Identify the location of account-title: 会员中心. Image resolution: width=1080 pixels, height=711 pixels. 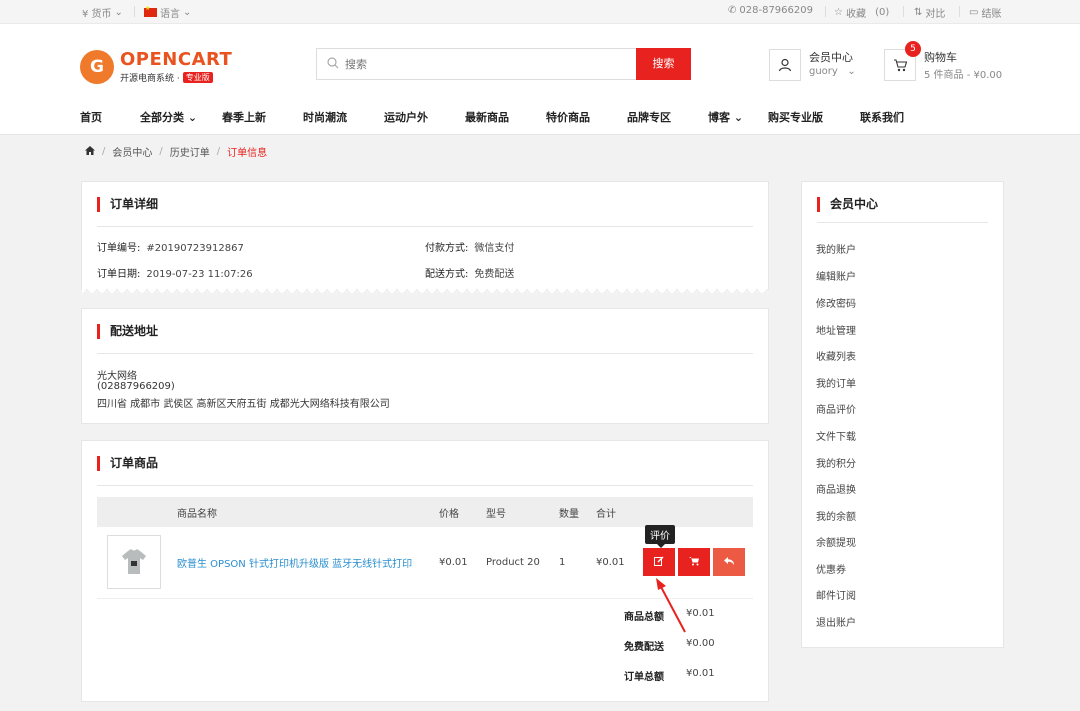
(831, 57).